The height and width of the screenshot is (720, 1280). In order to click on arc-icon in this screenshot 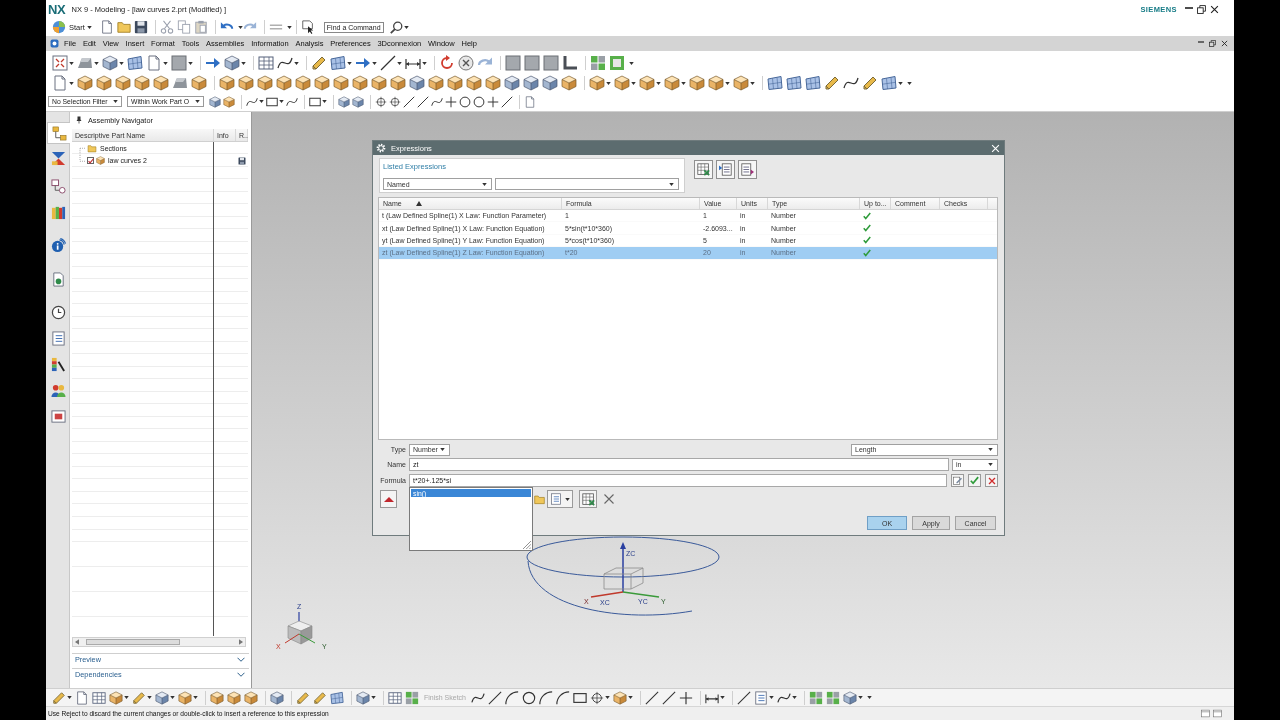, I will do `click(512, 697)`.